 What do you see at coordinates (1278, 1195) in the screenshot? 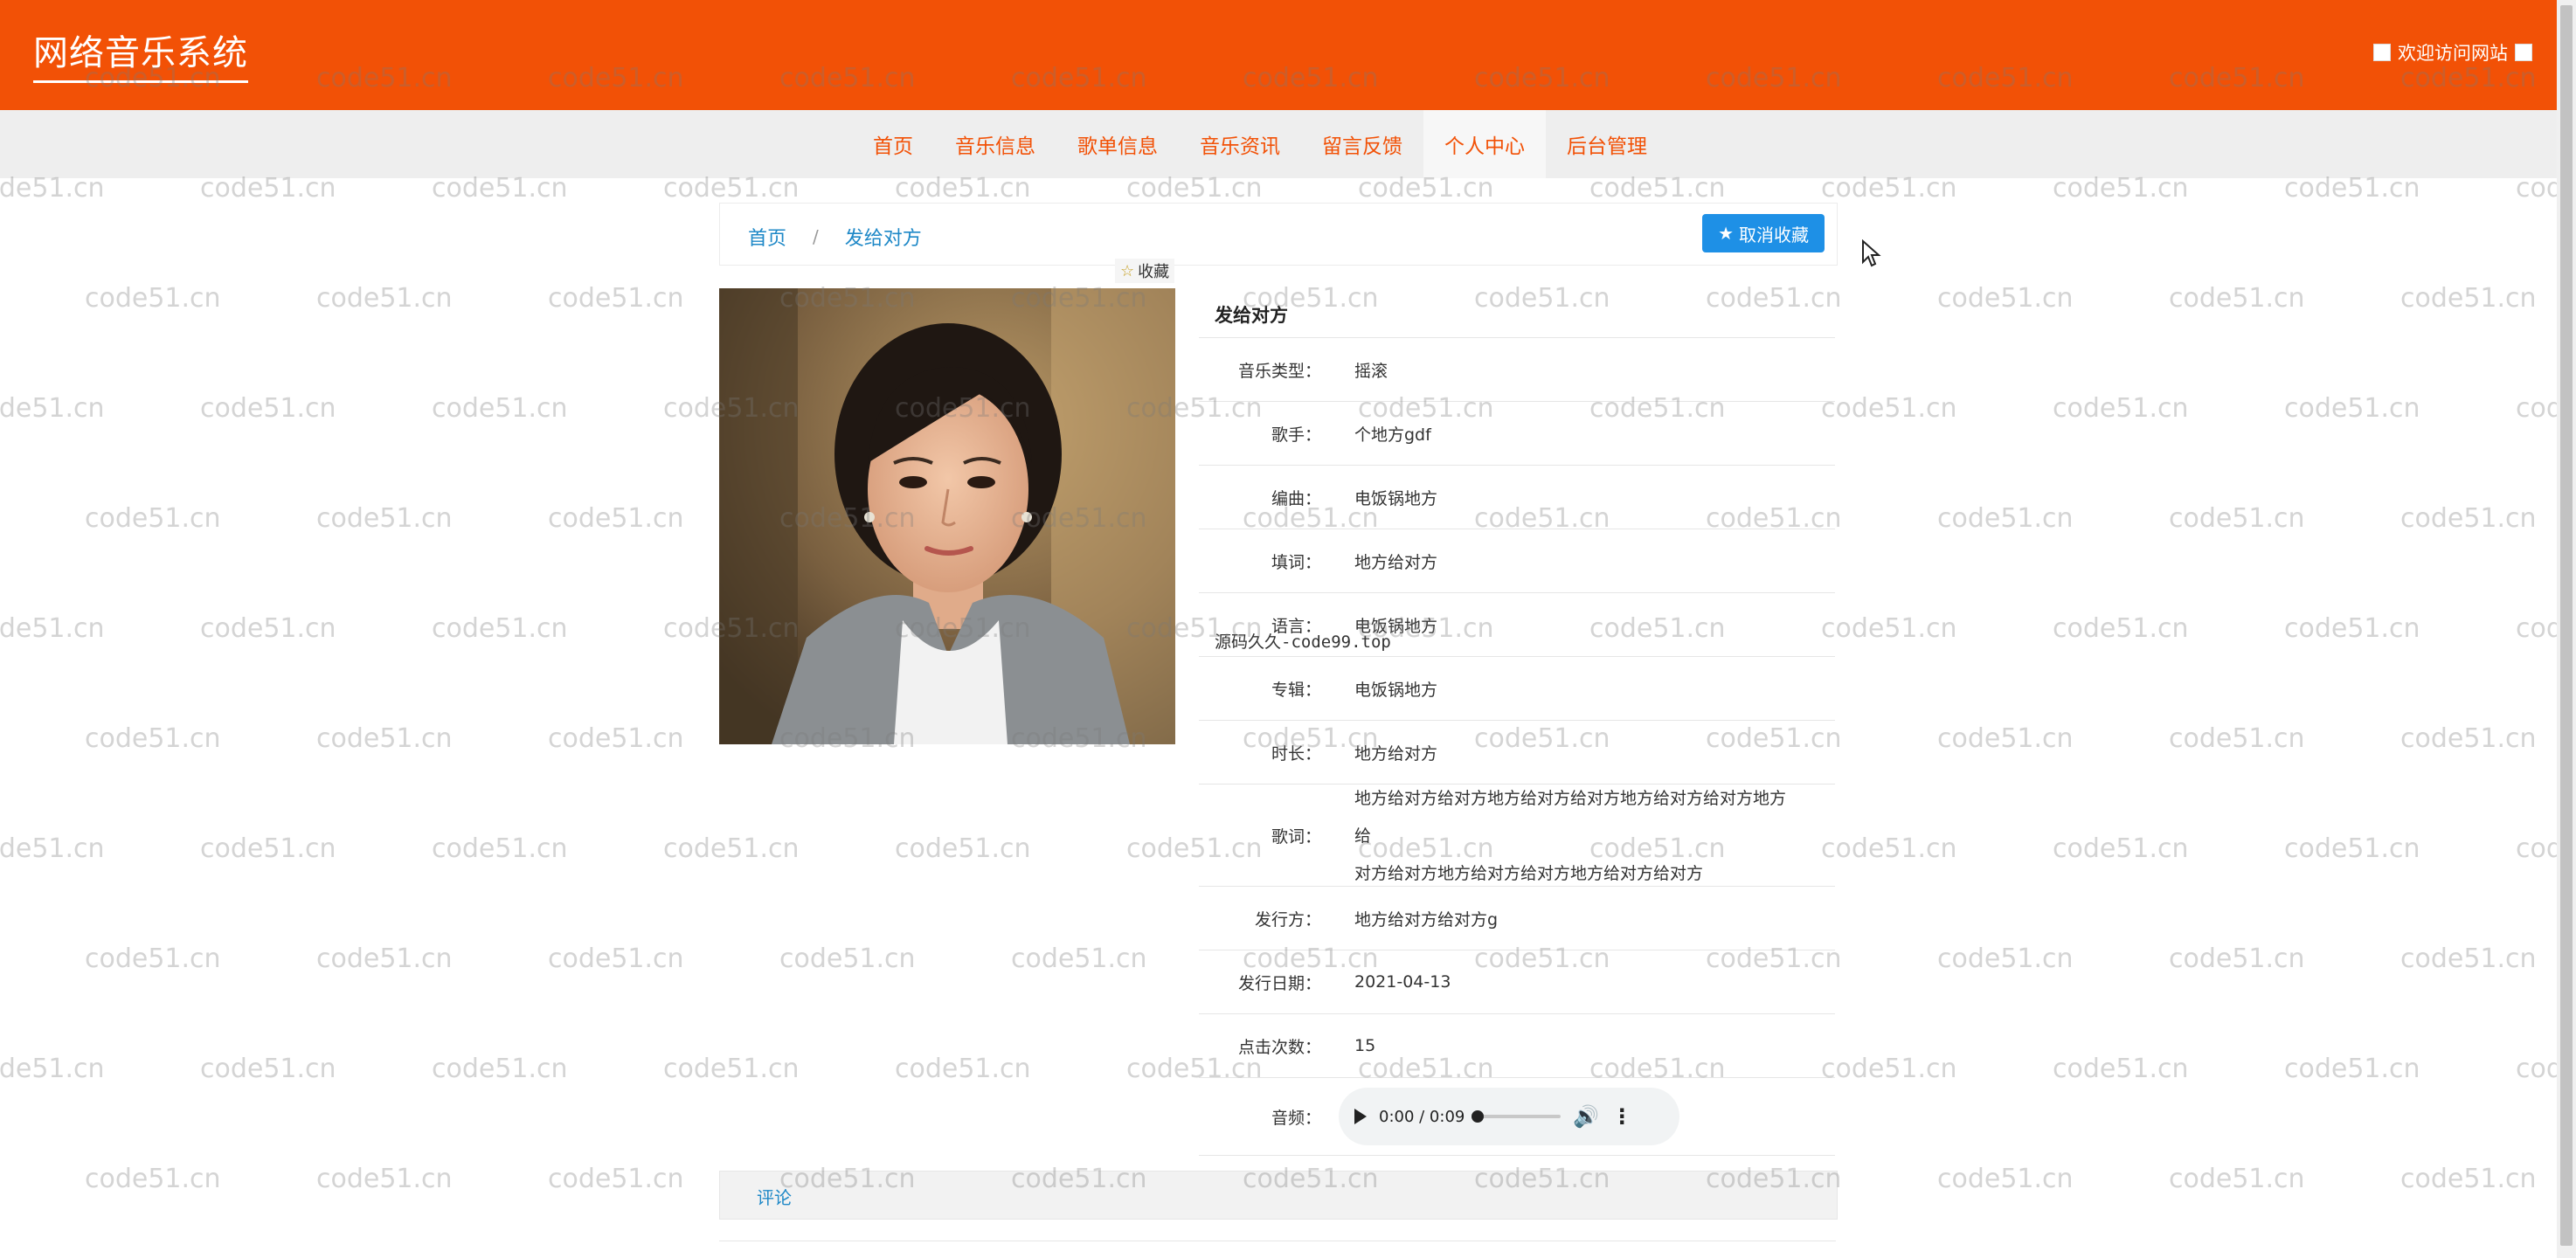
I see `comment-tab-bar: 评论` at bounding box center [1278, 1195].